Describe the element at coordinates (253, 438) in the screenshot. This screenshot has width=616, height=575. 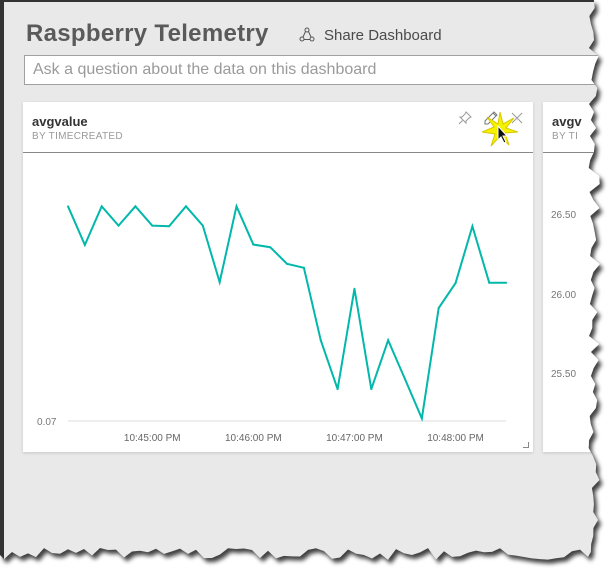
I see `x-tick-label: 10:46:00 PM` at that location.